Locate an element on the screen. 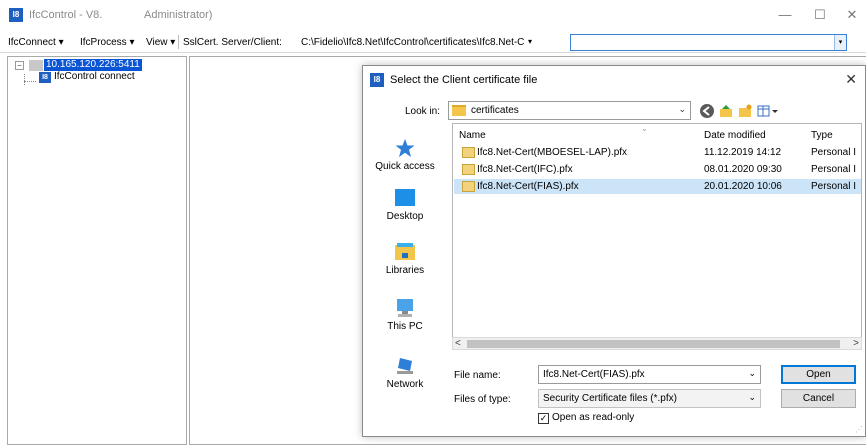 The image size is (866, 445). scroll-left-icon: < is located at coordinates (458, 343).